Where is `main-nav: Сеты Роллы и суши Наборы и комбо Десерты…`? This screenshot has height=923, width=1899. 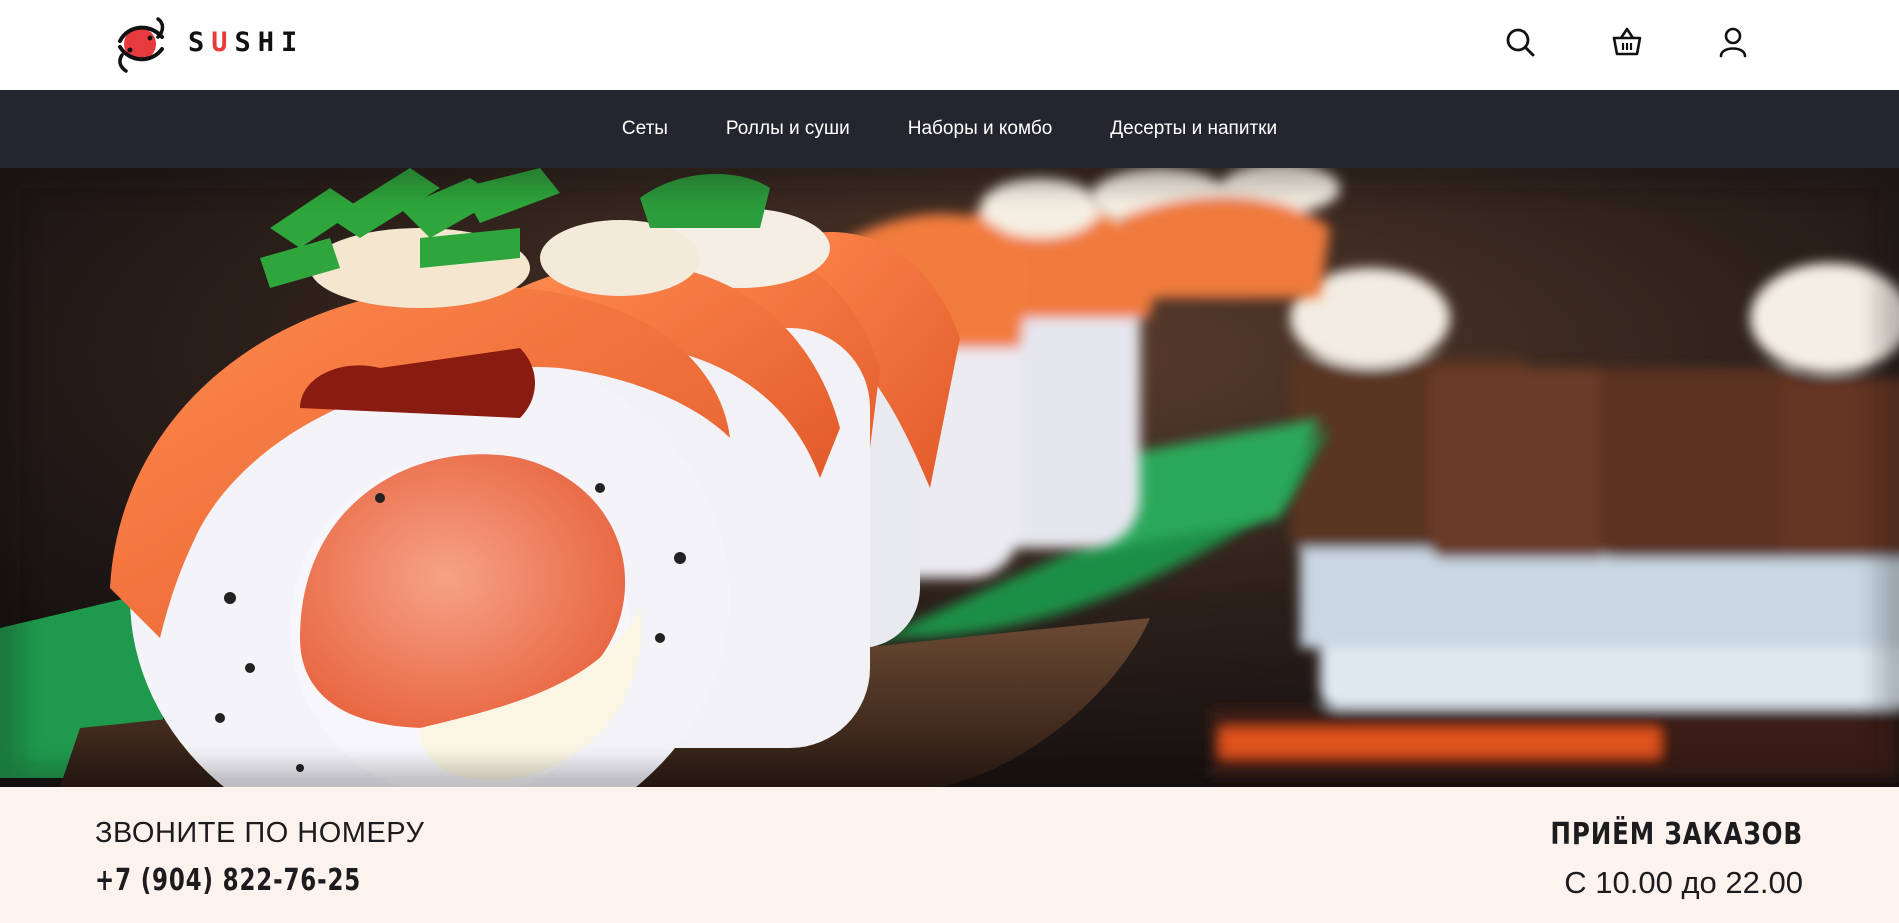
main-nav: Сеты Роллы и суши Наборы и комбо Десерты… is located at coordinates (949, 129).